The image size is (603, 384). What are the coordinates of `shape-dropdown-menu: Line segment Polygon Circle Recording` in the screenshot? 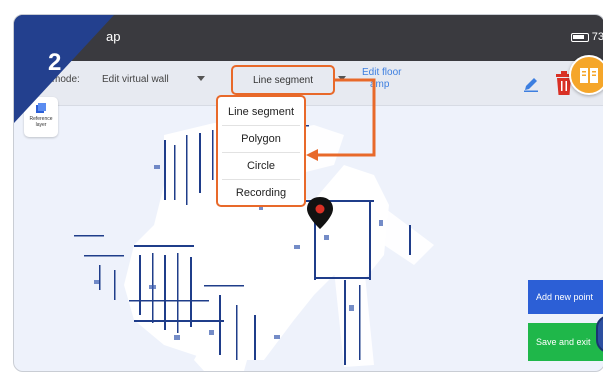 It's located at (261, 151).